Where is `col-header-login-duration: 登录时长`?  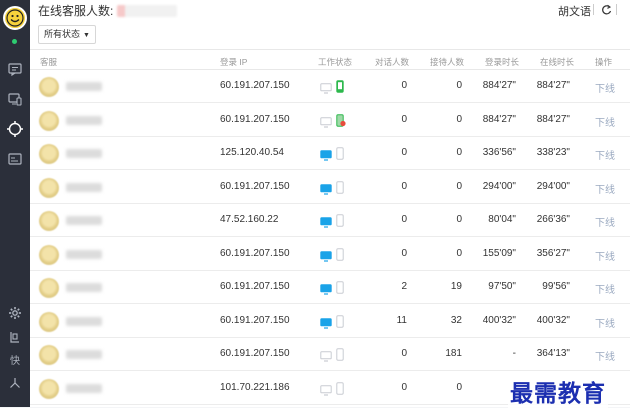
col-header-login-duration: 登录时长 is located at coordinates (502, 62).